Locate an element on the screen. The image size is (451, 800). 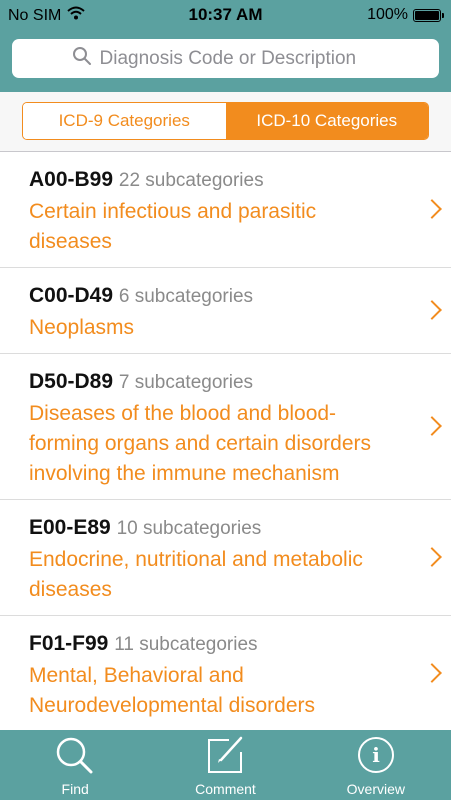
category-row-c00-d49: C00-D49 6 subcategories Neoplasms is located at coordinates (225, 311).